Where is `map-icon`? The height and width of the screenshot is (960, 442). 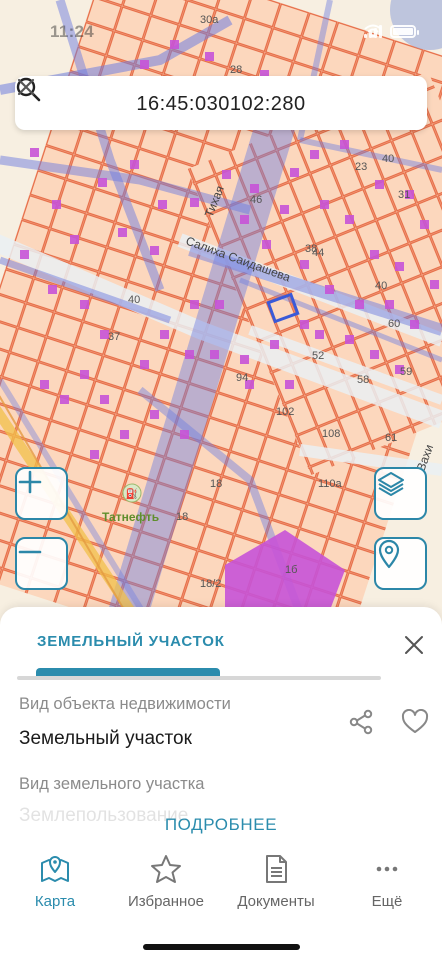
map-icon is located at coordinates (55, 869).